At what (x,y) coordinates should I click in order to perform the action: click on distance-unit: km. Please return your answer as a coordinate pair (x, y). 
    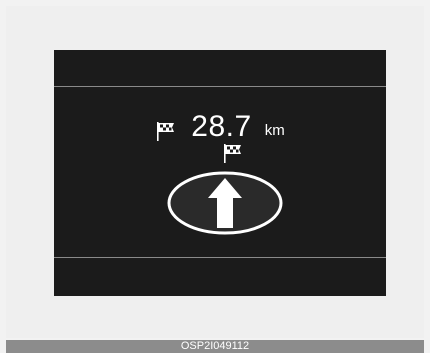
    Looking at the image, I should click on (274, 130).